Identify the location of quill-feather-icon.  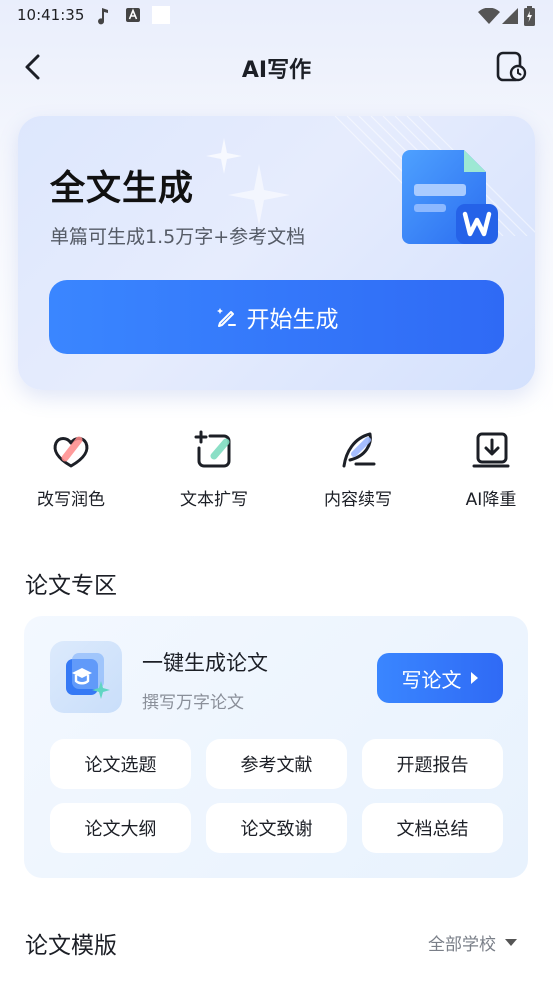
(359, 450).